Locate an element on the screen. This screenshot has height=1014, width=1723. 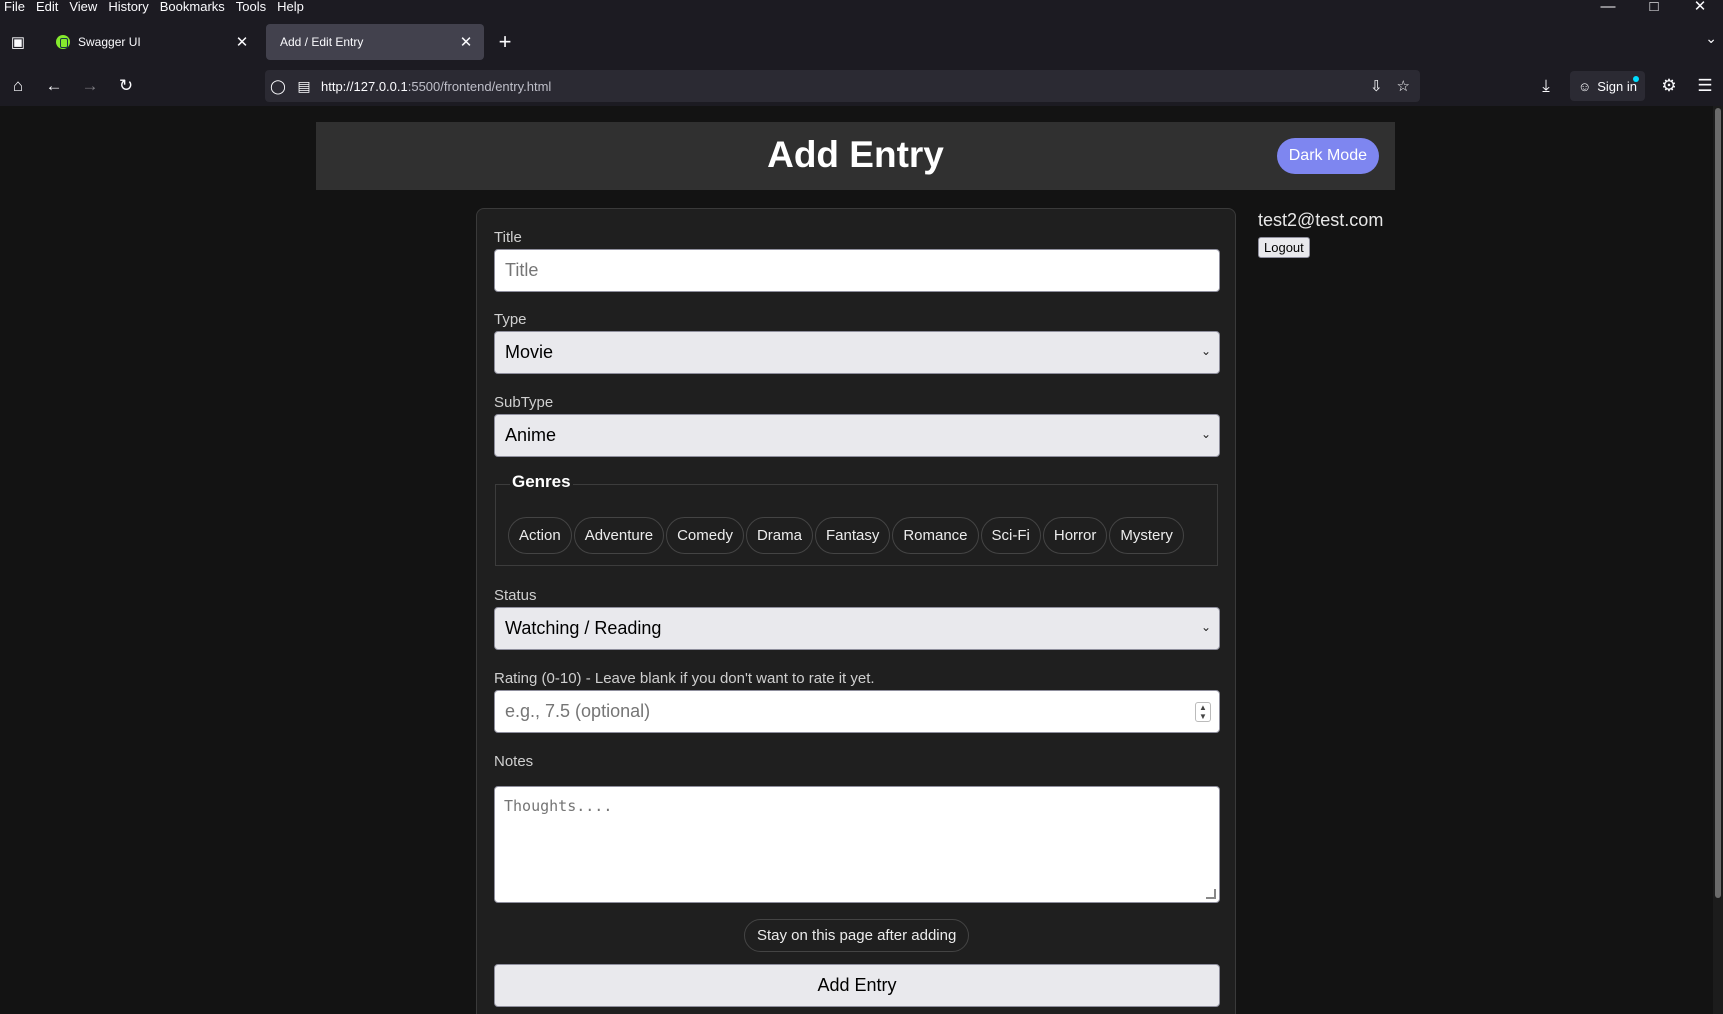
tab-strip: ▣ Swagger UI ✕ Add / Edit Entry ✕ + ⌄ is located at coordinates (861, 42).